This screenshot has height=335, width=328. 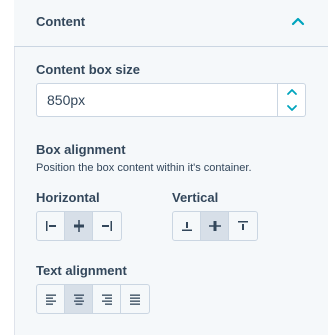 I want to click on align-top-icon, so click(x=243, y=225).